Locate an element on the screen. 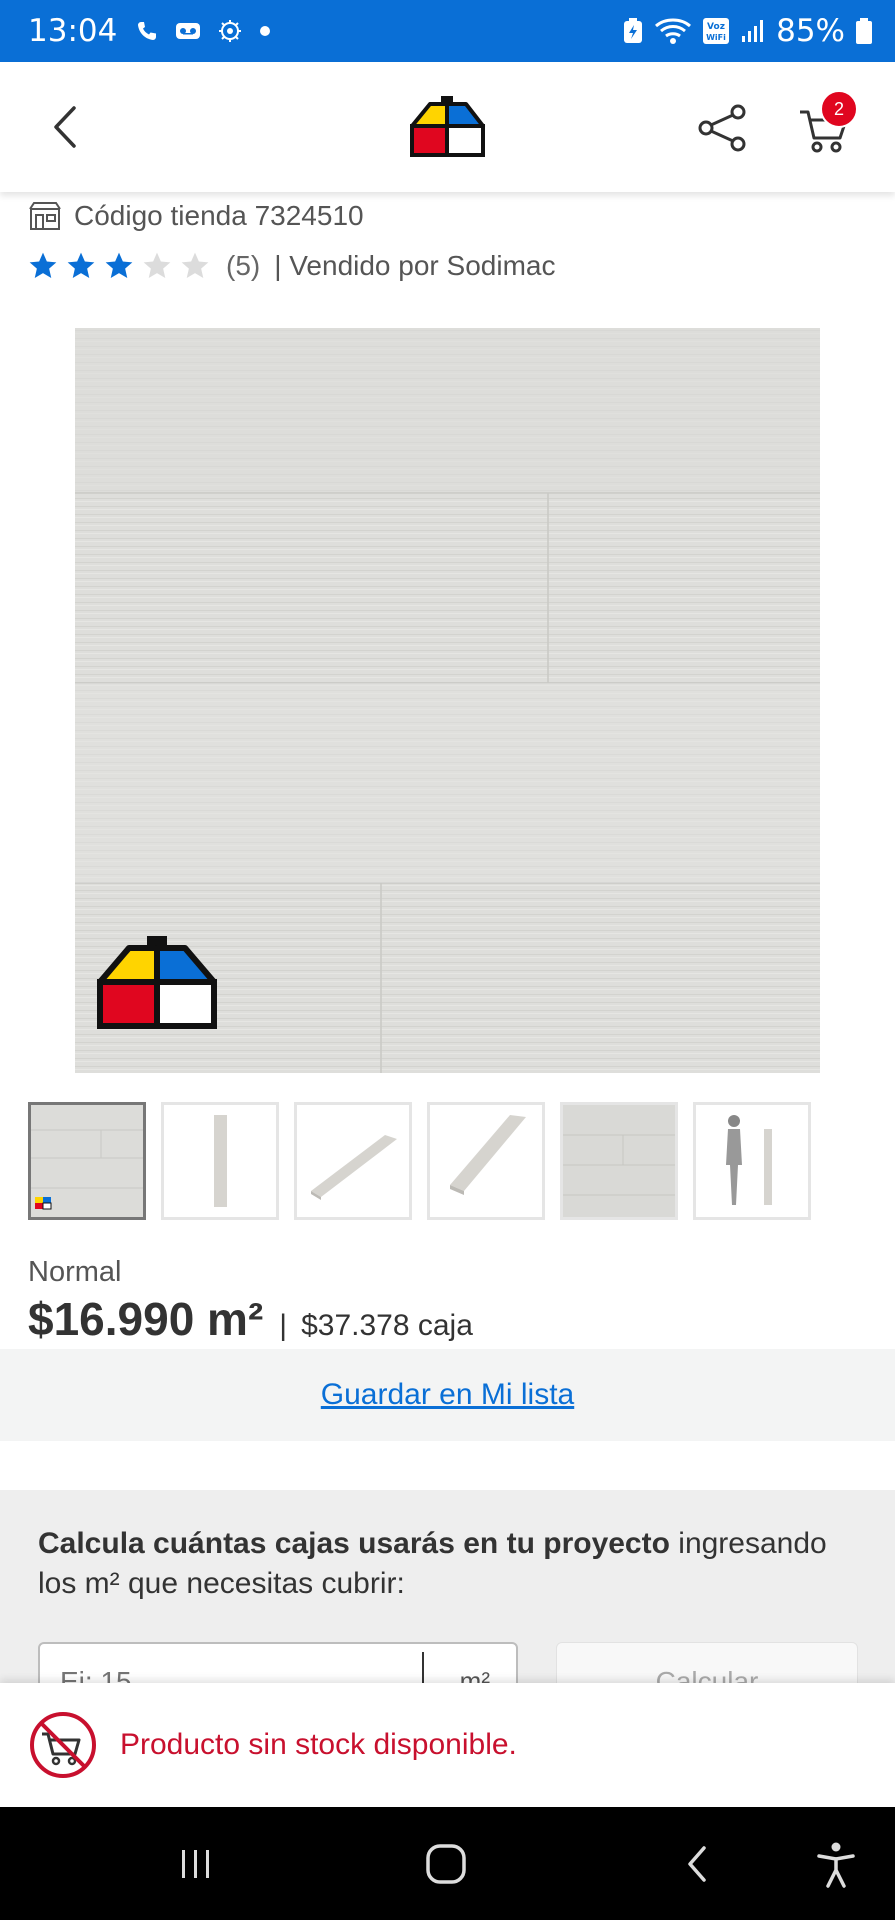 The width and height of the screenshot is (895, 1920). nav-back-icon is located at coordinates (697, 1864).